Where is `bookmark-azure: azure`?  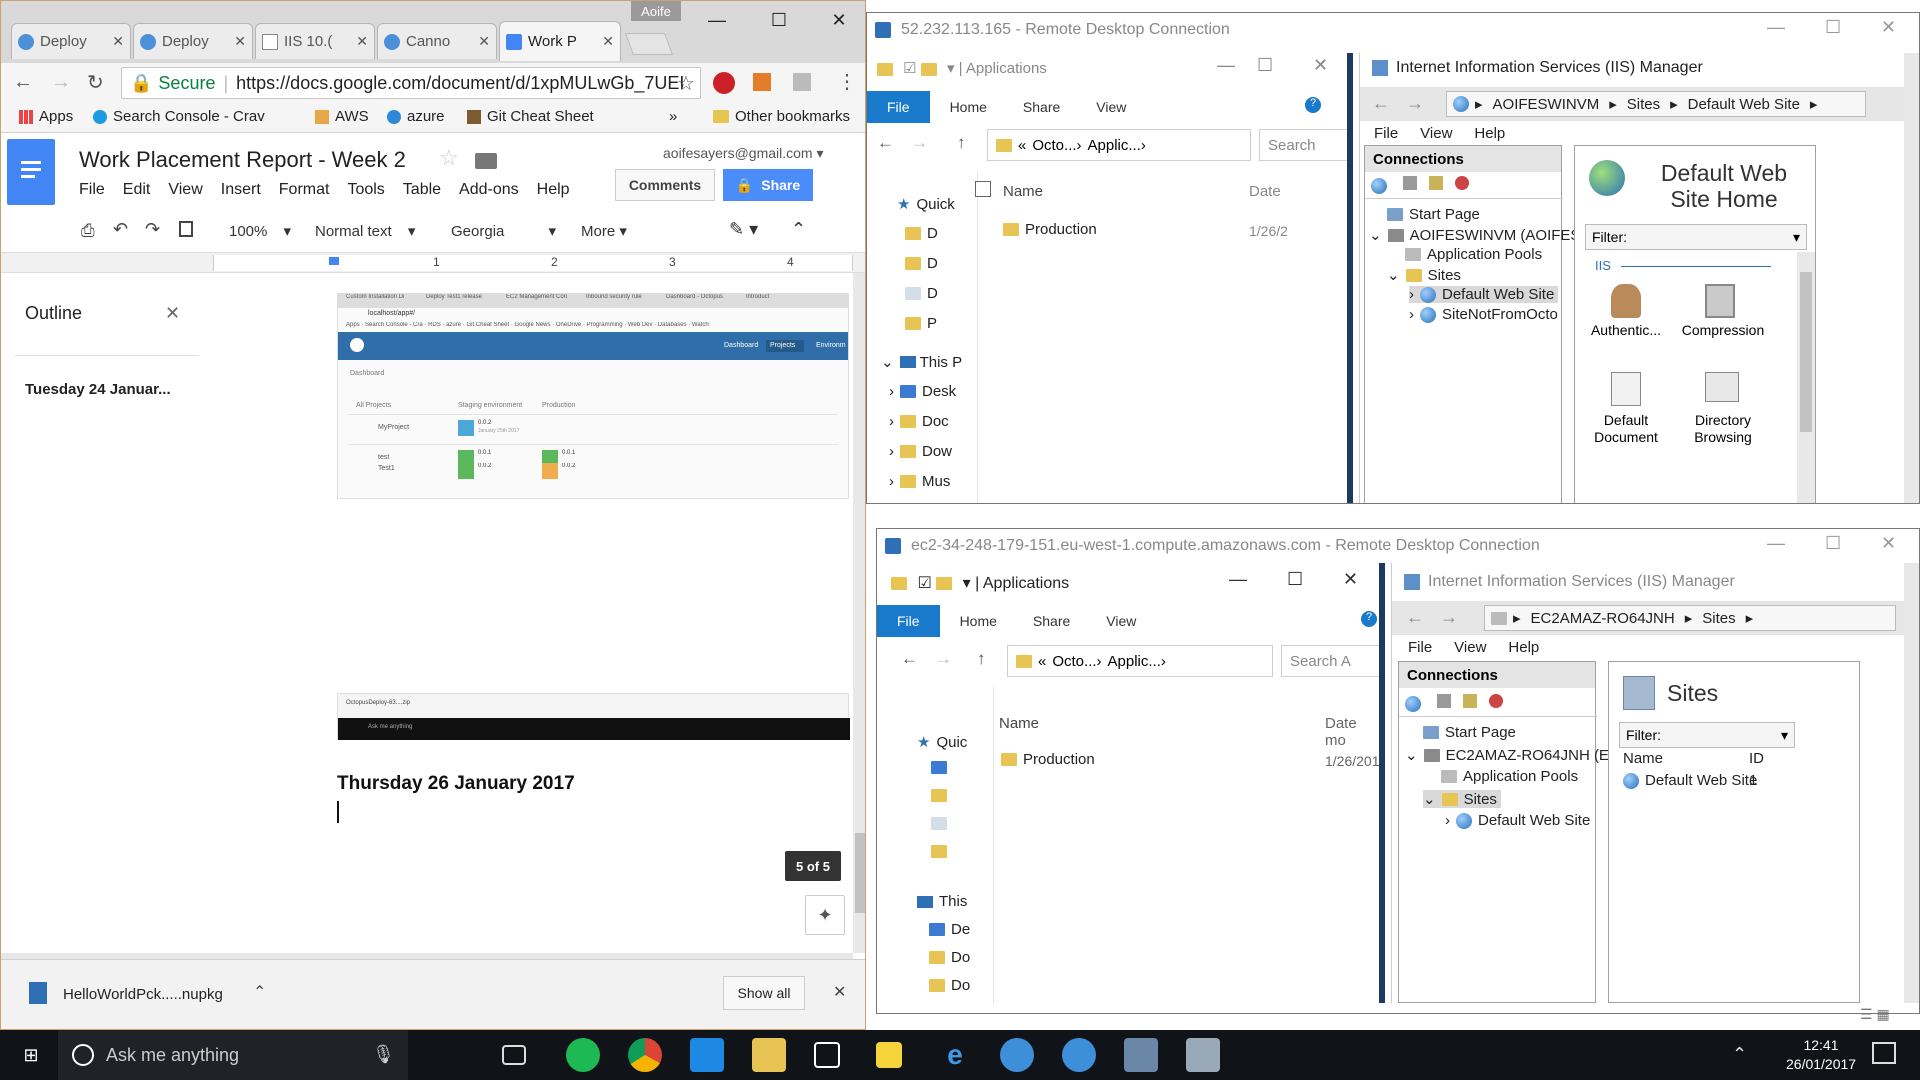
bookmark-azure: azure is located at coordinates (416, 116).